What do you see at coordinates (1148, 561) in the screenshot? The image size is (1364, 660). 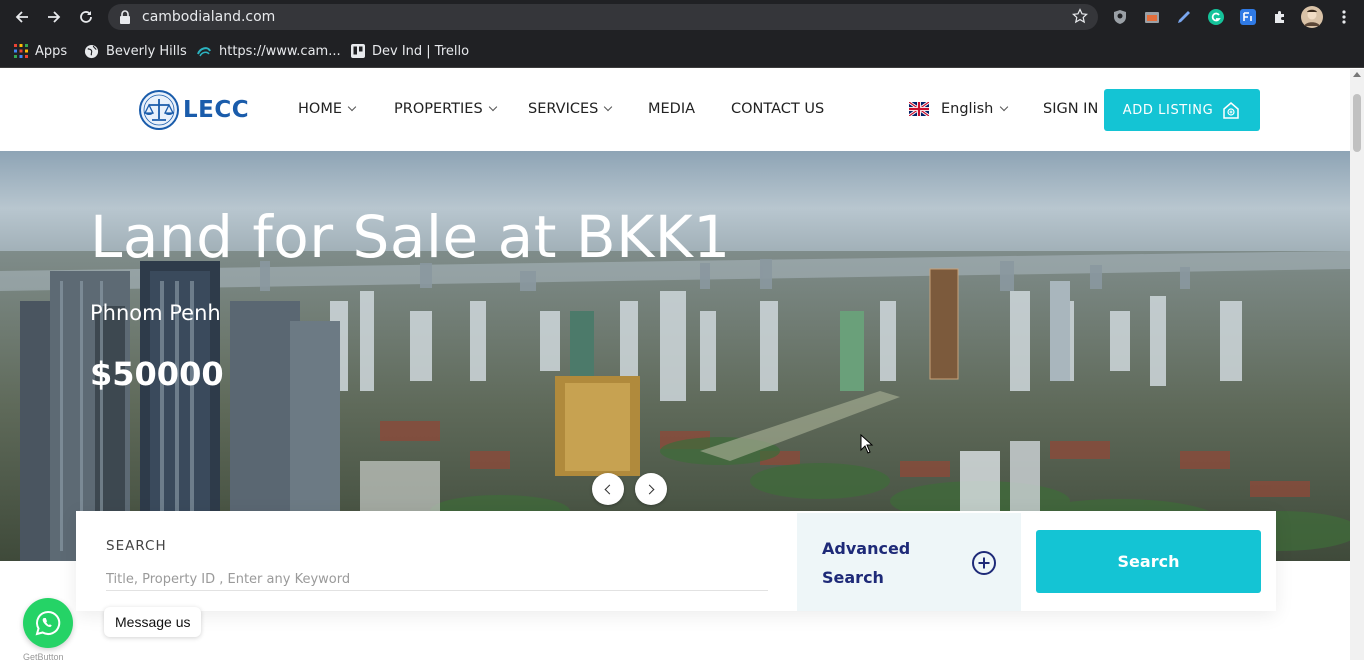 I see `search-button: Search` at bounding box center [1148, 561].